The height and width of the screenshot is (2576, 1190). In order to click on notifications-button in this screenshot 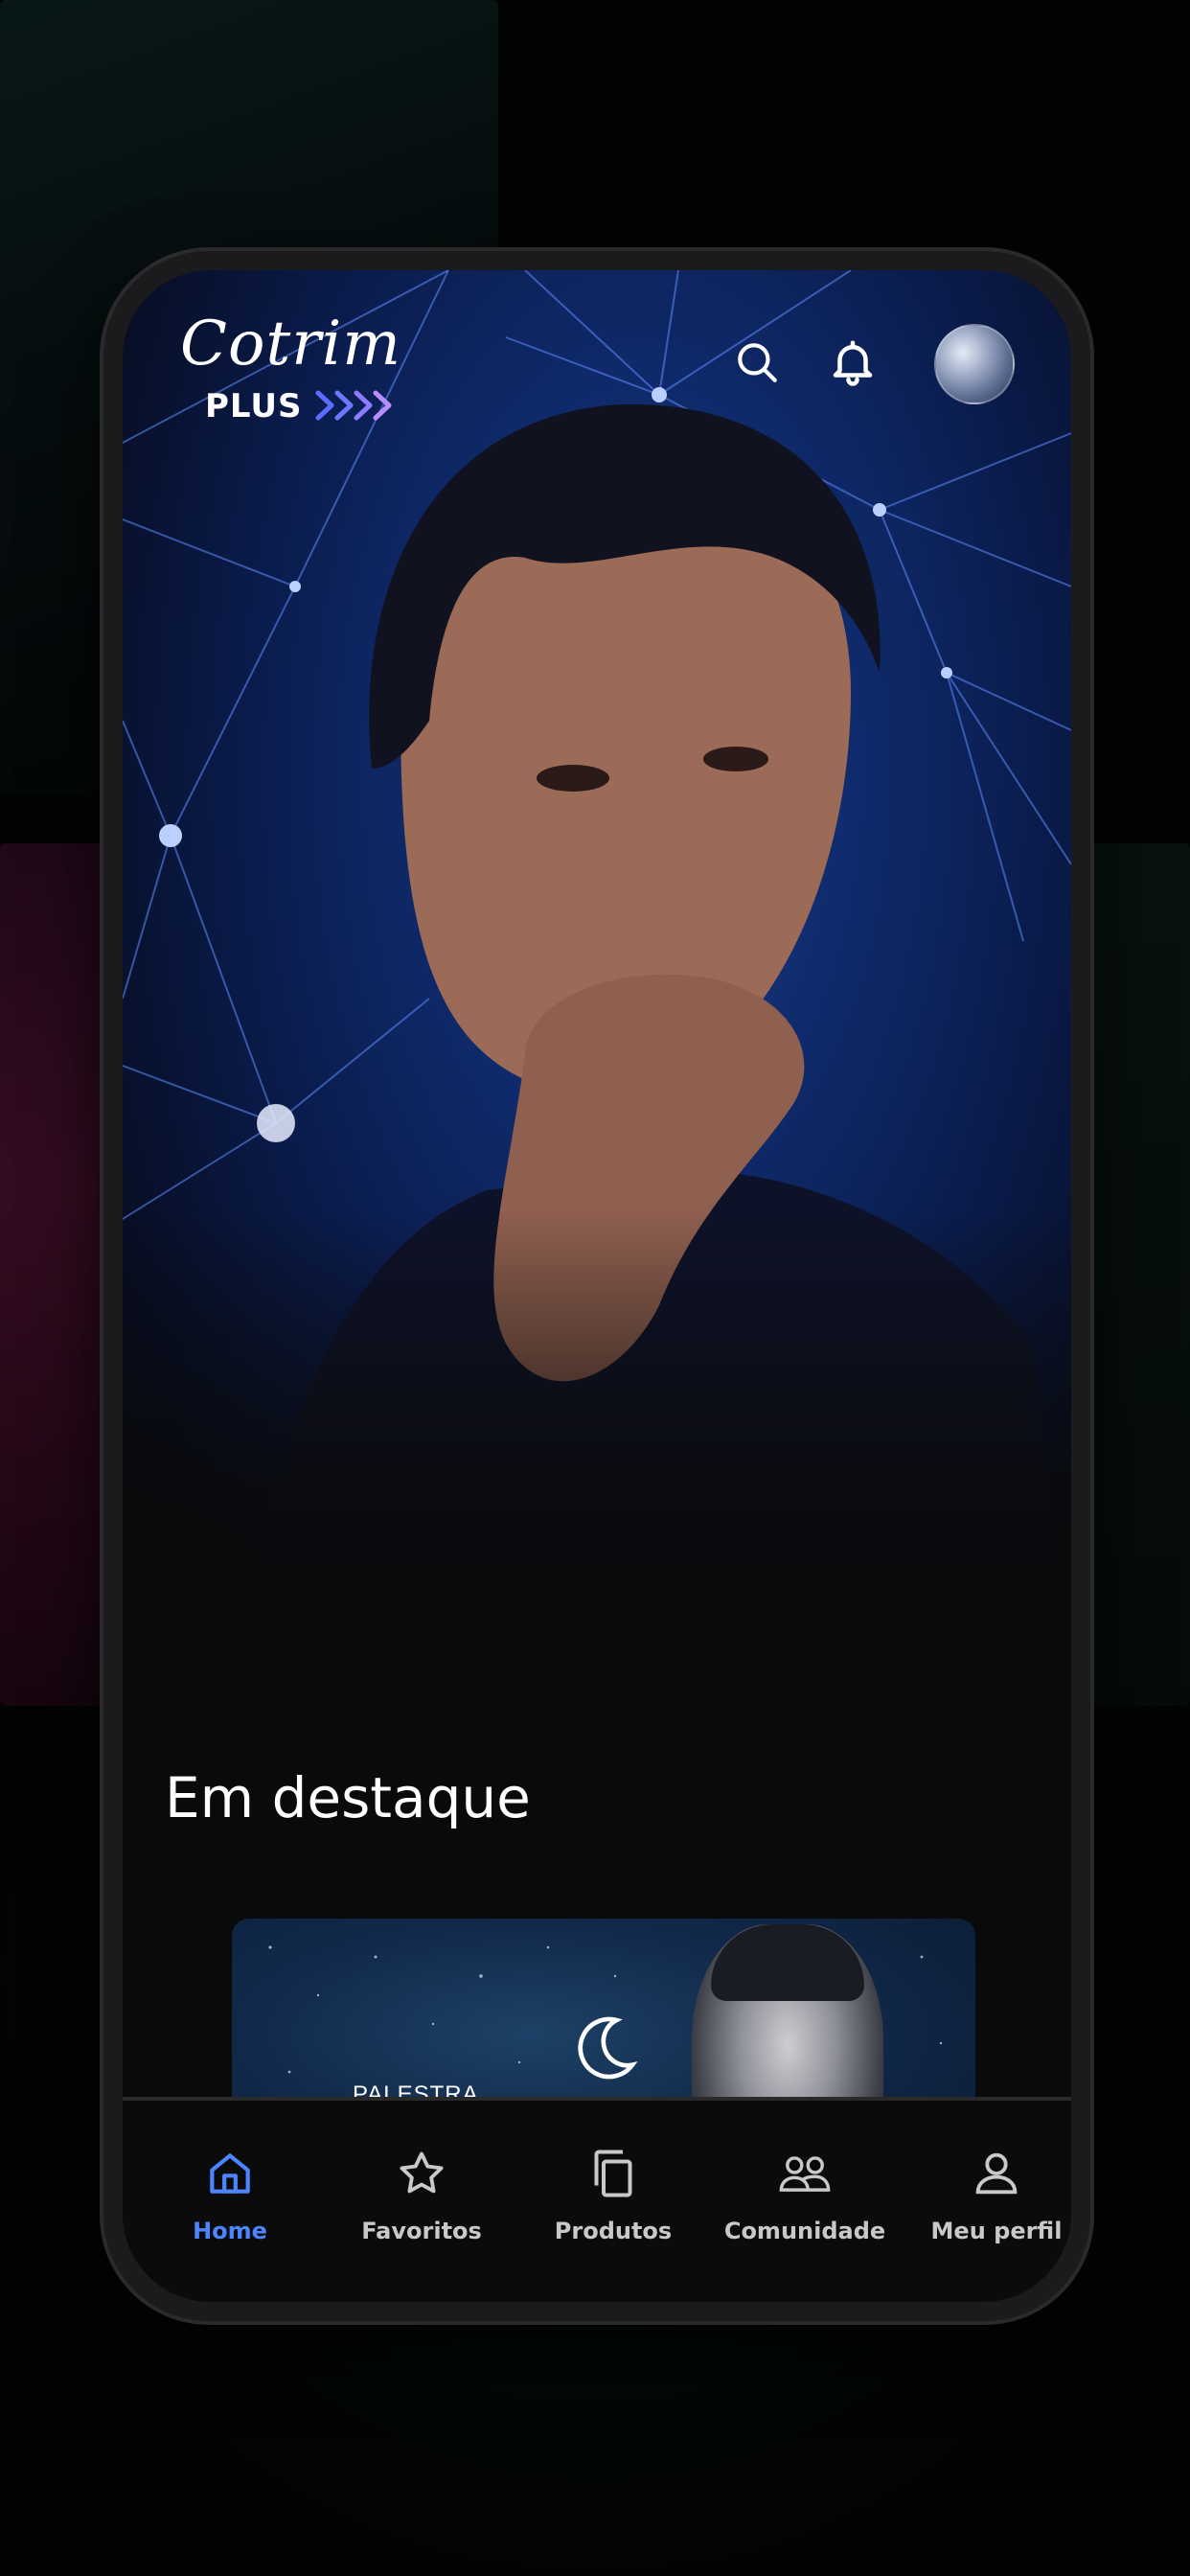, I will do `click(853, 362)`.